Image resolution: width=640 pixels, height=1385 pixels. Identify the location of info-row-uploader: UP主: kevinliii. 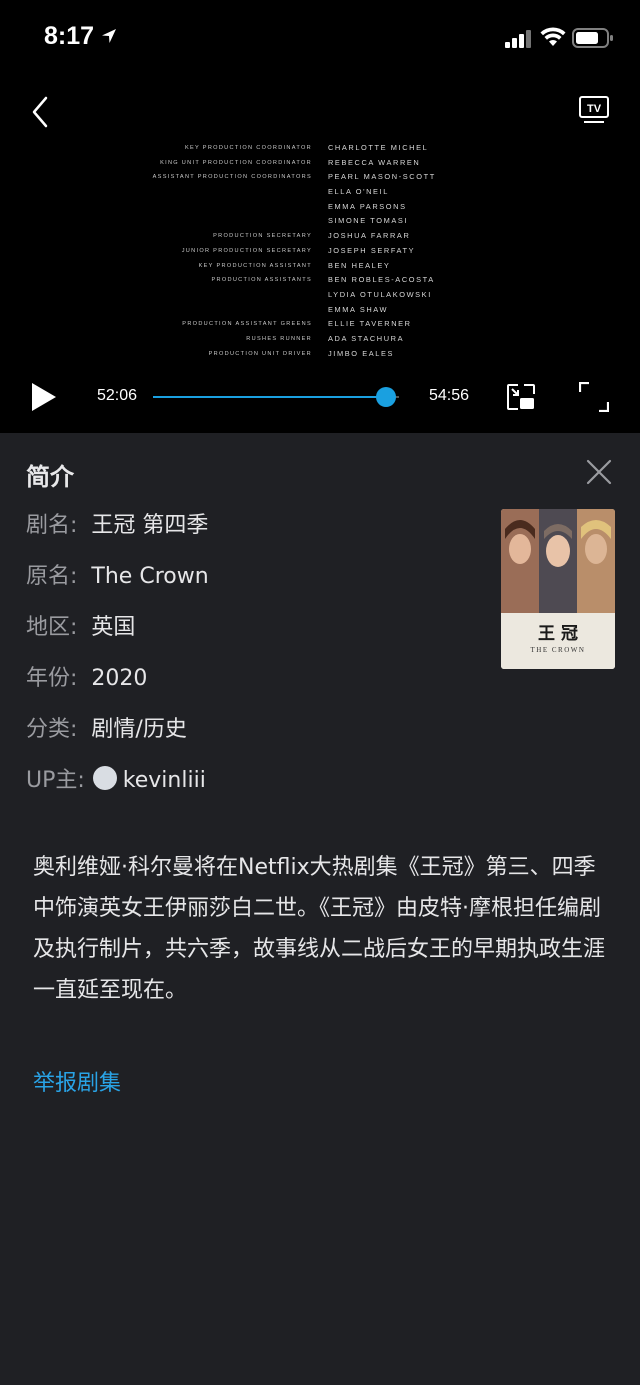
(116, 778).